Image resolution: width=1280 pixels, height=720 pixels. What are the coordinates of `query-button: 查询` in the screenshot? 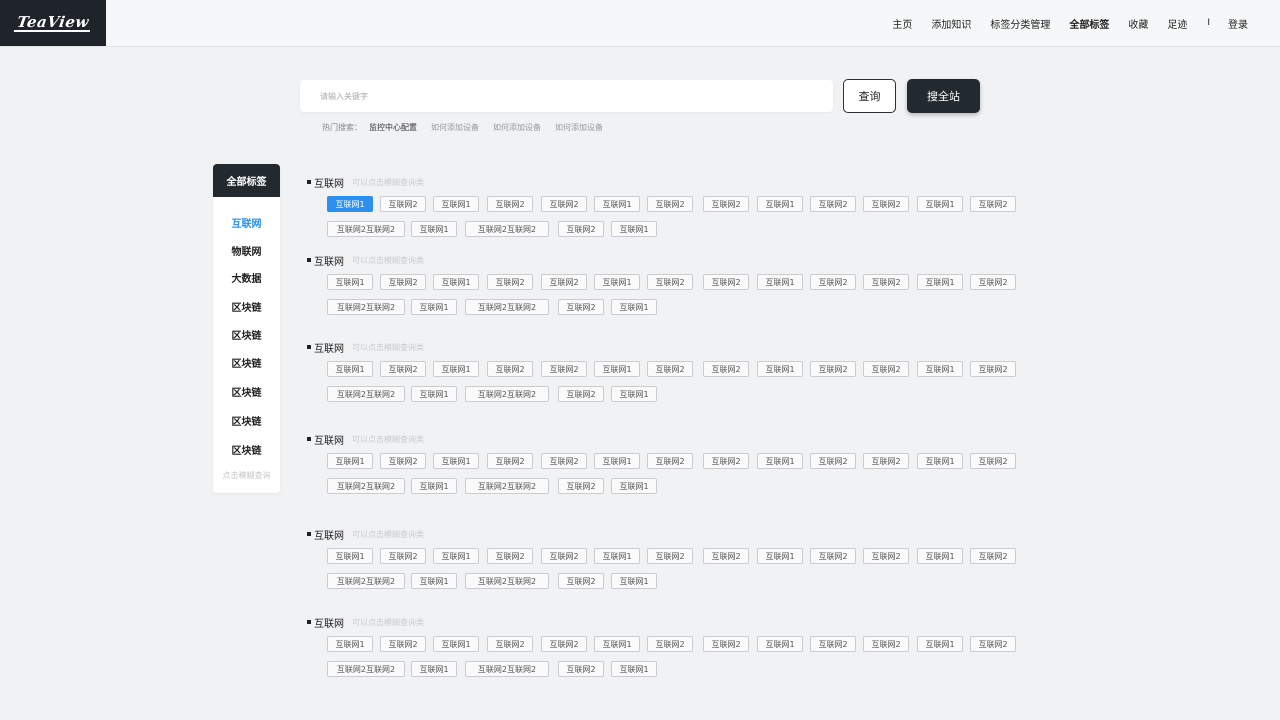 It's located at (869, 96).